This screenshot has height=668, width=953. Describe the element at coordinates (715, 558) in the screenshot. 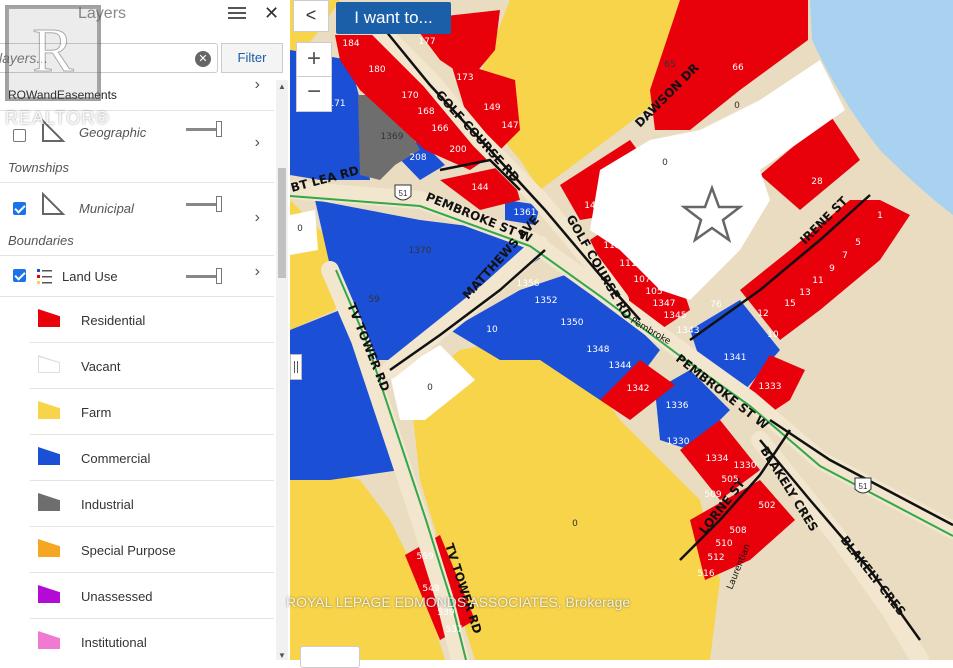

I see `lot-number: 512` at that location.